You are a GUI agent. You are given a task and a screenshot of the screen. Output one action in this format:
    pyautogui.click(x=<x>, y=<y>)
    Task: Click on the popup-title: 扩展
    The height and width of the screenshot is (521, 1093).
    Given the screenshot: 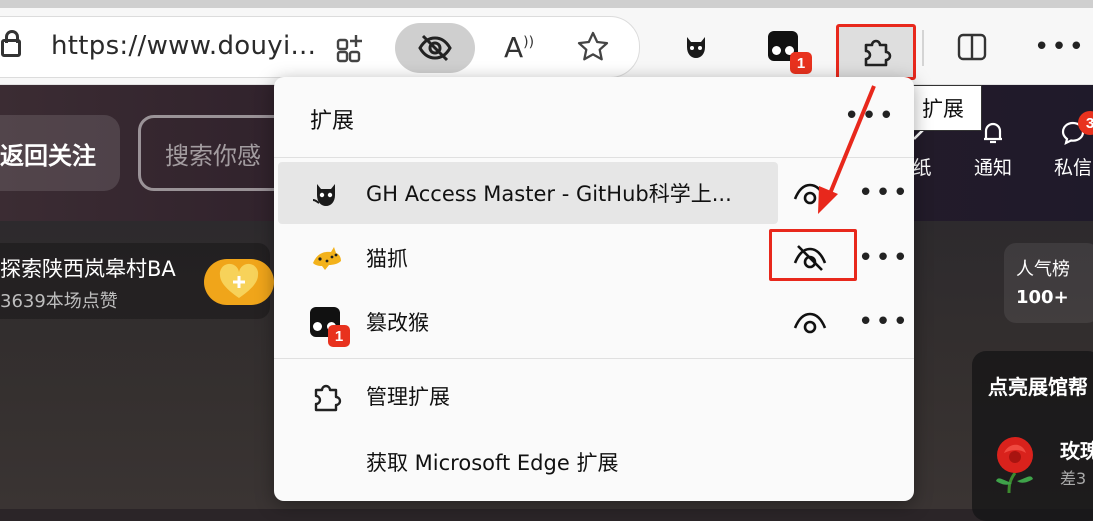 What is the action you would take?
    pyautogui.click(x=332, y=121)
    